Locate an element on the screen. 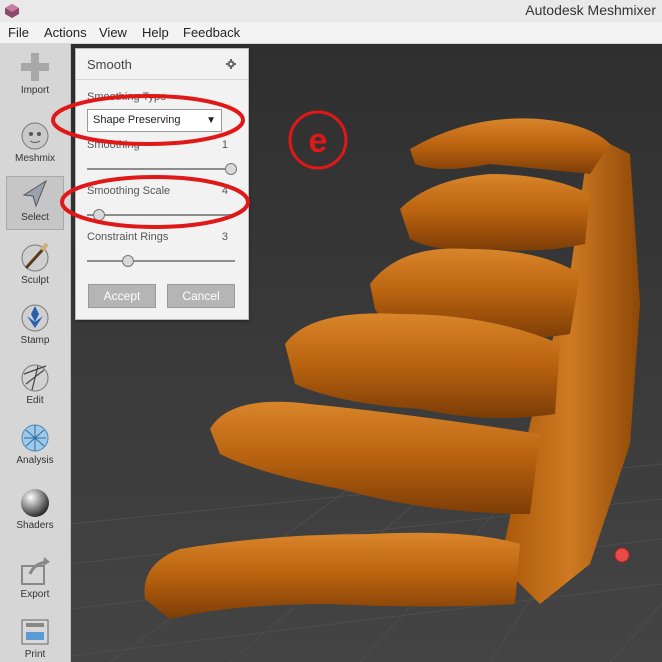 The image size is (662, 662). edit-sphere-icon is located at coordinates (35, 378).